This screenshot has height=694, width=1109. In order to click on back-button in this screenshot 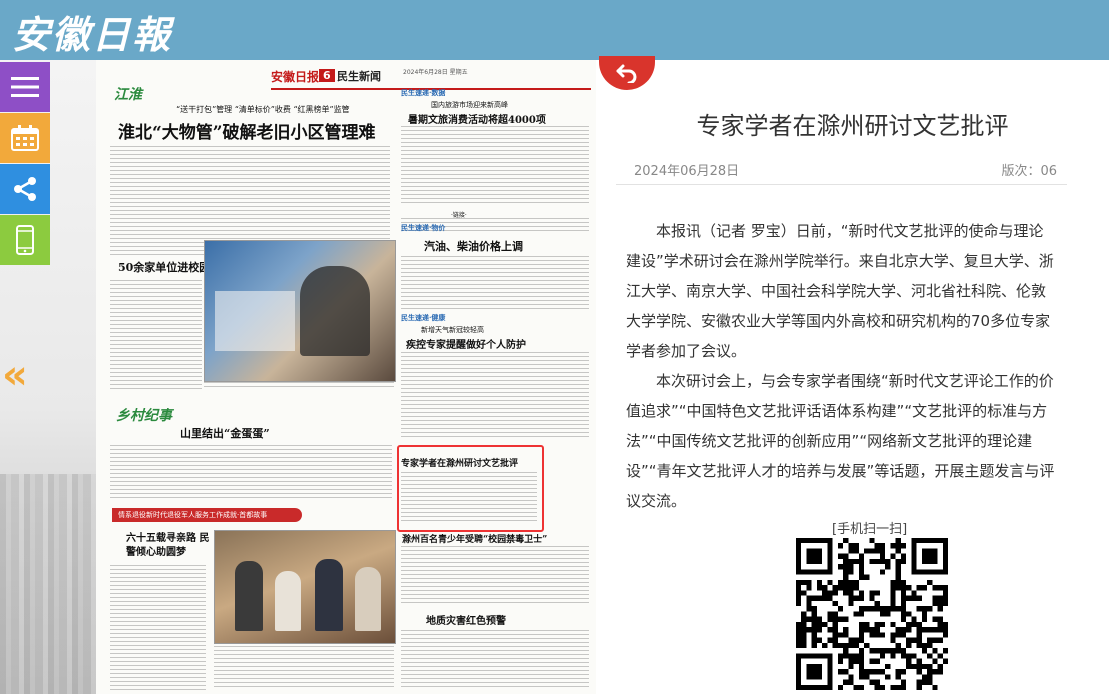, I will do `click(627, 73)`.